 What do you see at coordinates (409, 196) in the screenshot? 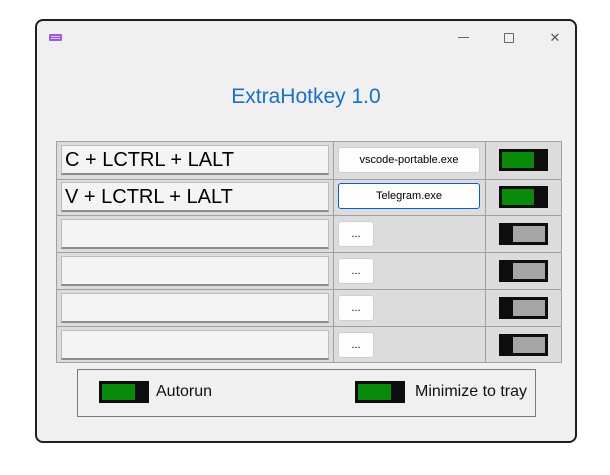
I see `app-select-button: Telegram.exe` at bounding box center [409, 196].